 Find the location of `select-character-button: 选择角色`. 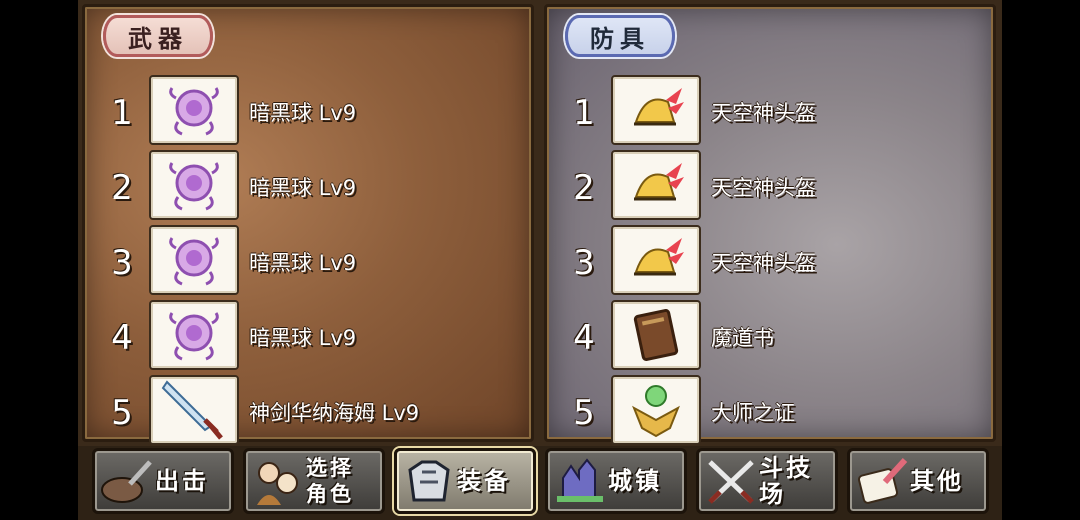

select-character-button: 选择角色 is located at coordinates (314, 481).